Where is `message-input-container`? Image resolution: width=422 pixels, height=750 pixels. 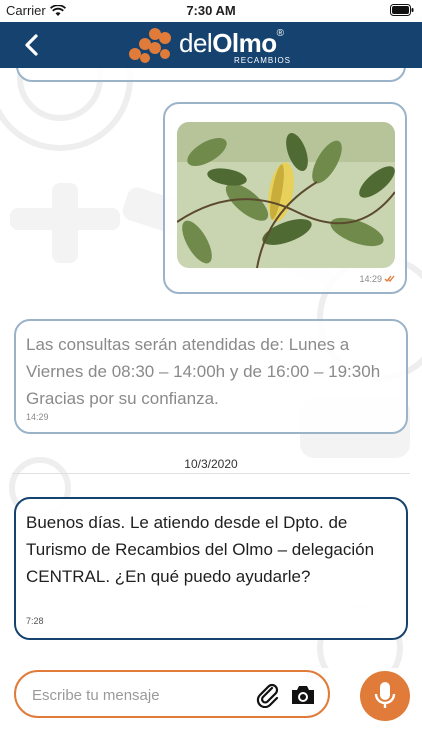 message-input-container is located at coordinates (172, 694).